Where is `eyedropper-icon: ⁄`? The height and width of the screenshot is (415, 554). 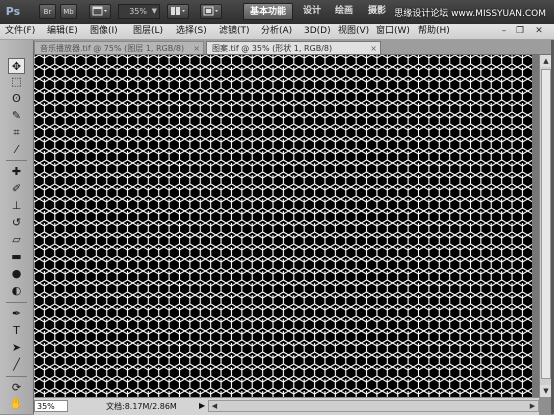 eyedropper-icon: ⁄ is located at coordinates (16, 150).